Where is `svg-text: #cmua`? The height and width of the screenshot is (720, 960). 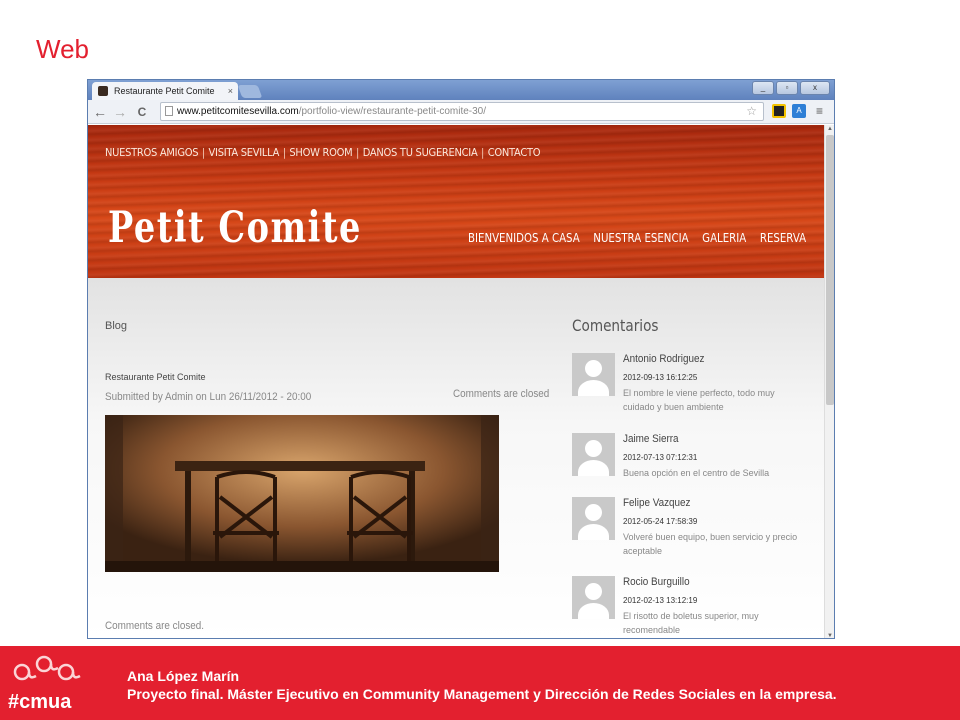 svg-text: #cmua is located at coordinates (40, 702).